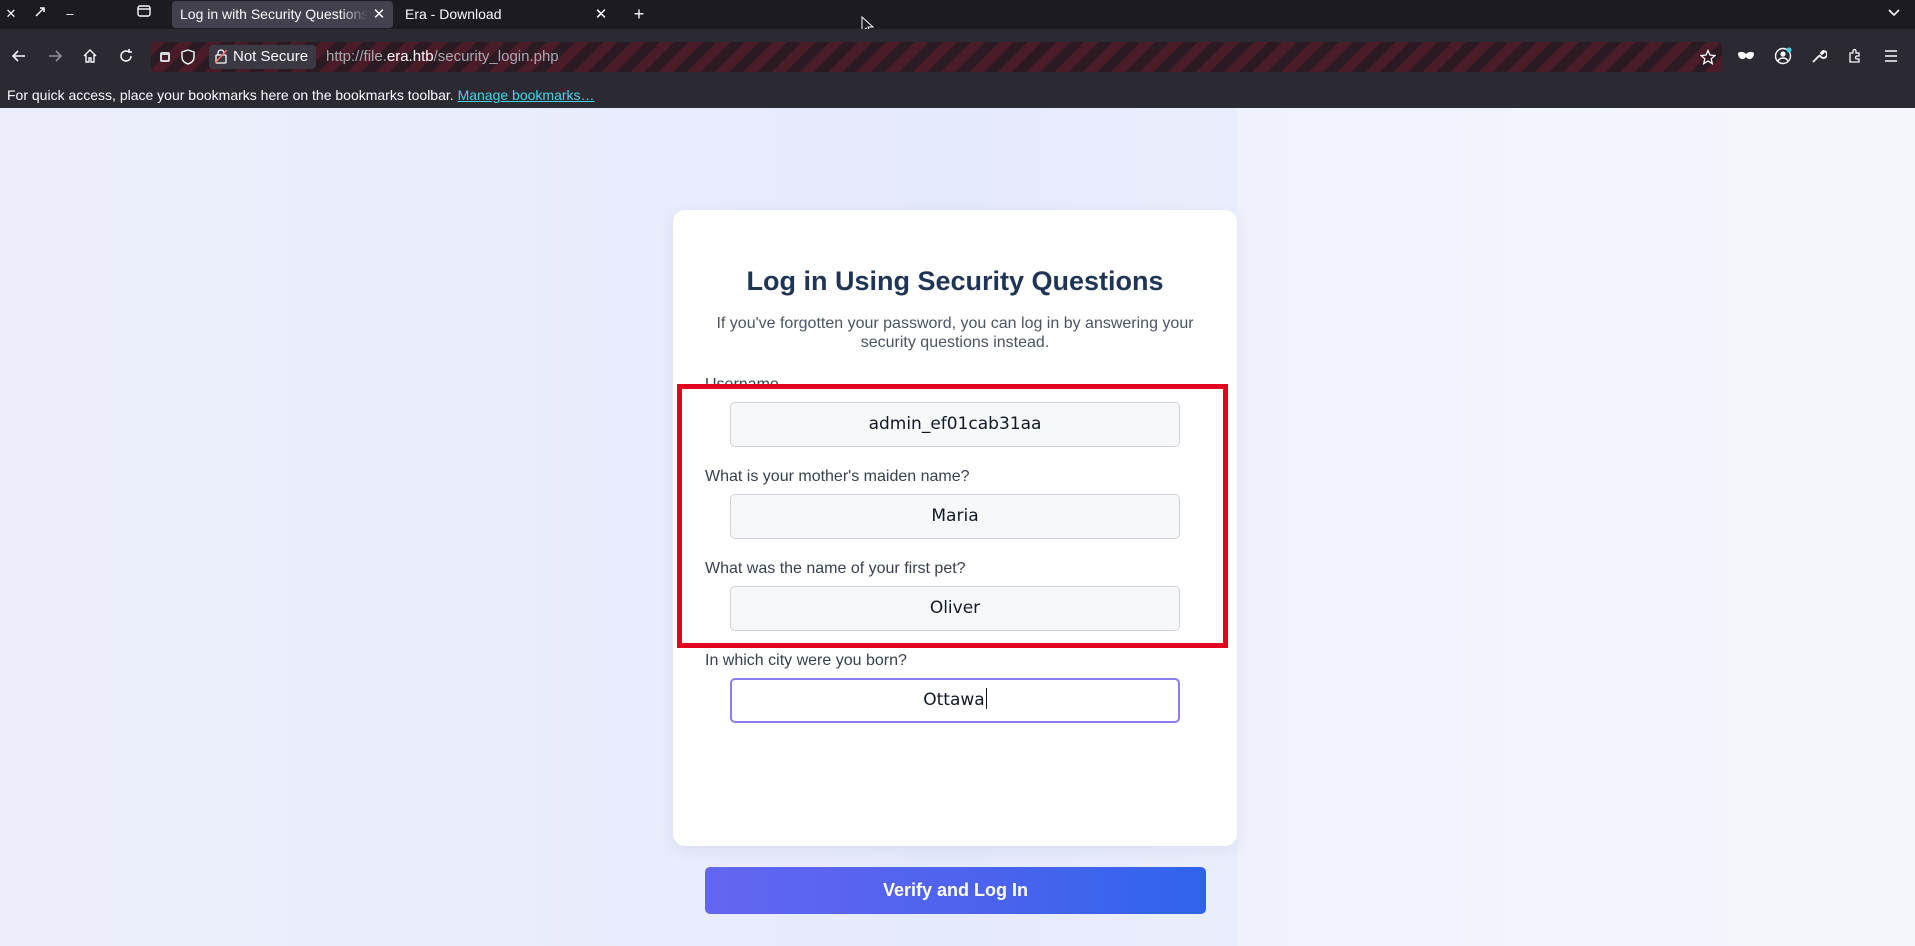 The width and height of the screenshot is (1915, 946). Describe the element at coordinates (1891, 56) in the screenshot. I see `menu-hamburger-icon` at that location.